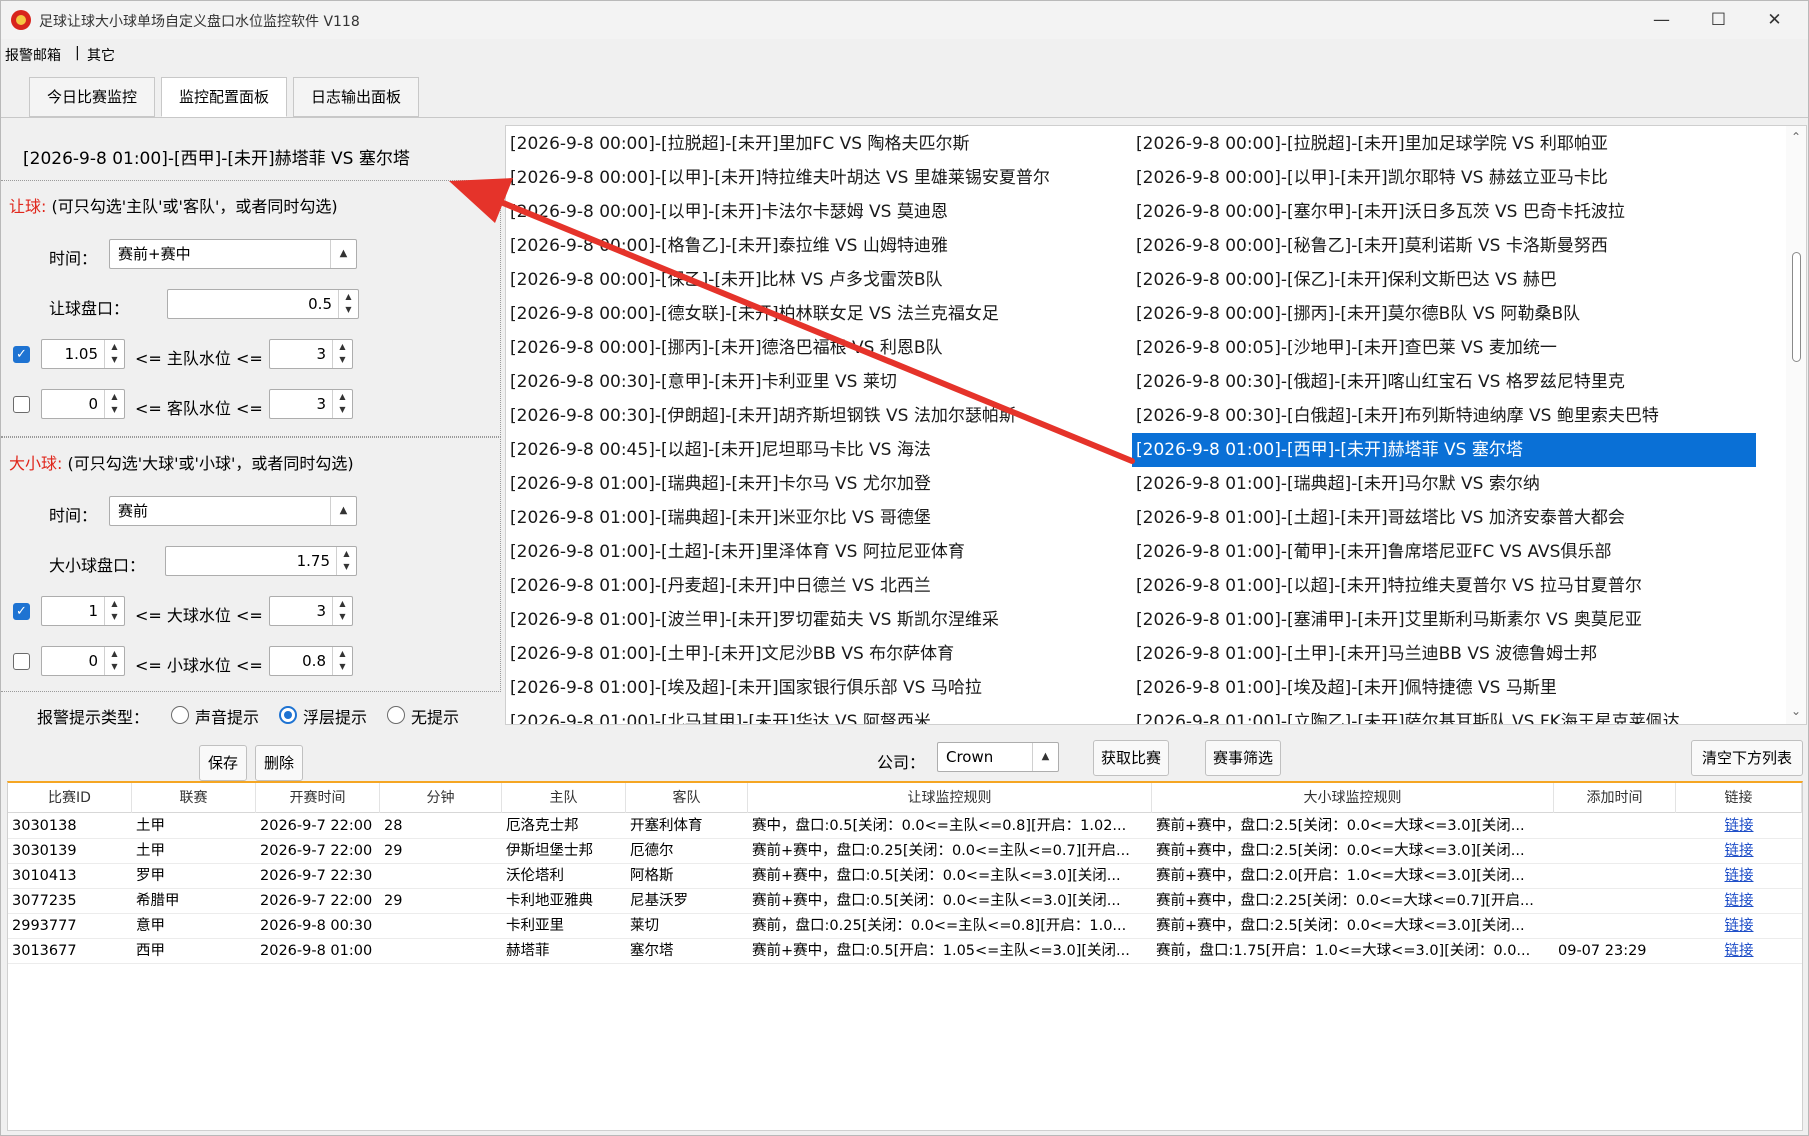 The height and width of the screenshot is (1136, 1809). I want to click on match-list-item: [2026-9-8 00:00]-[格鲁乙]-[未开]泰拉维 VS 山姆特迪雅, so click(818, 246).